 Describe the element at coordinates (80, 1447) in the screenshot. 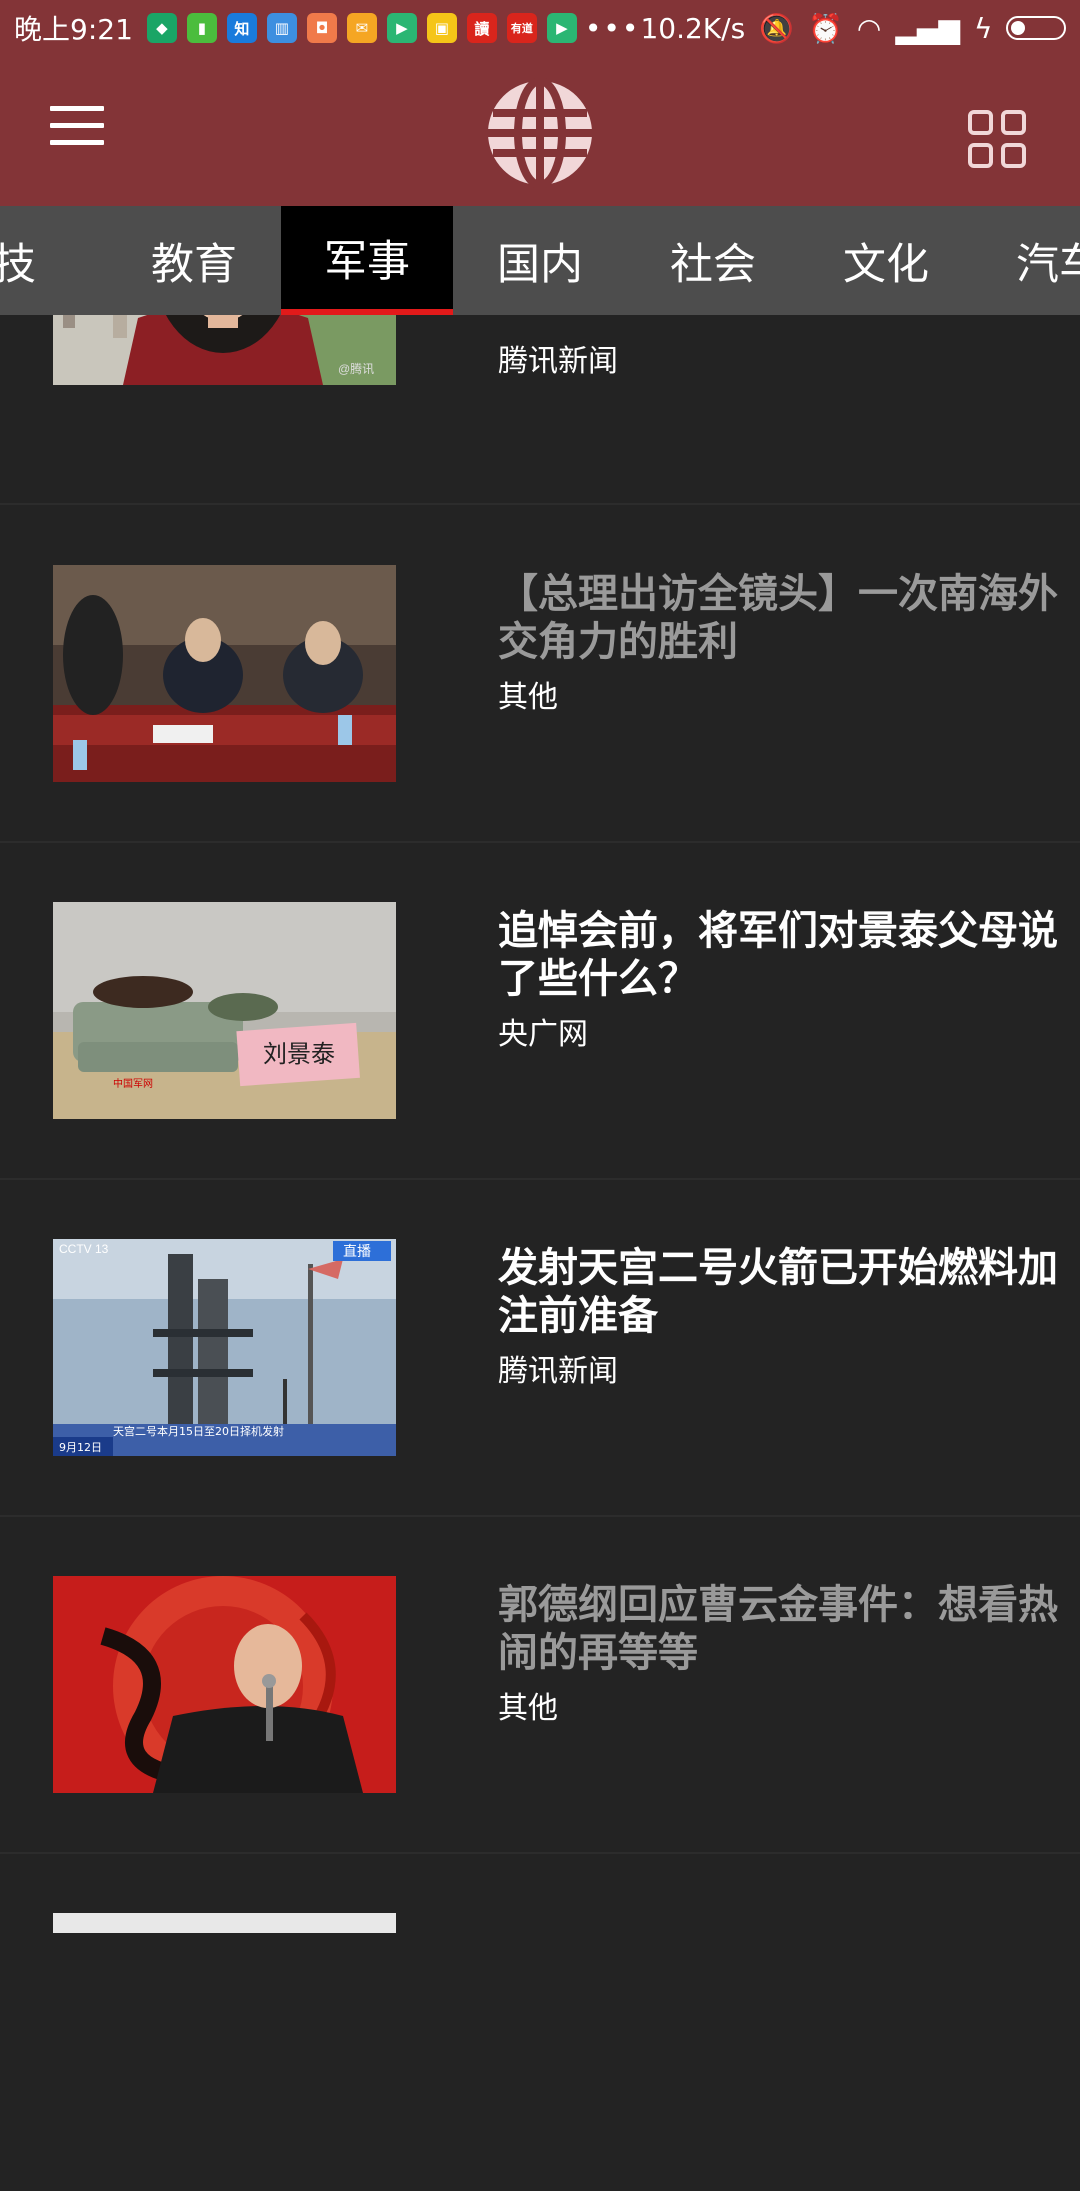

I see `date-text: 9月12日` at that location.